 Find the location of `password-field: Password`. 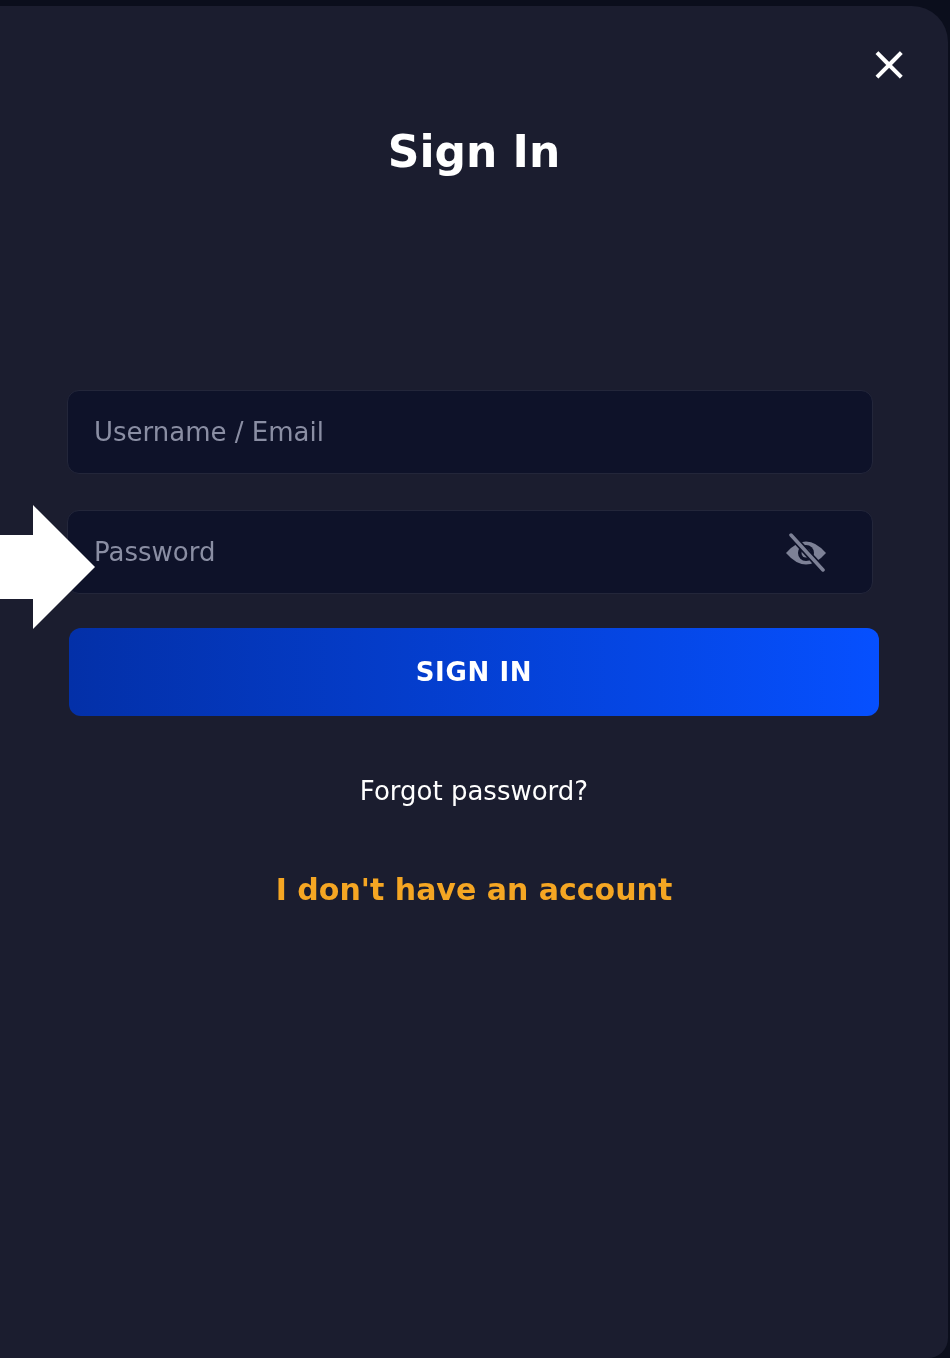

password-field: Password is located at coordinates (470, 552).